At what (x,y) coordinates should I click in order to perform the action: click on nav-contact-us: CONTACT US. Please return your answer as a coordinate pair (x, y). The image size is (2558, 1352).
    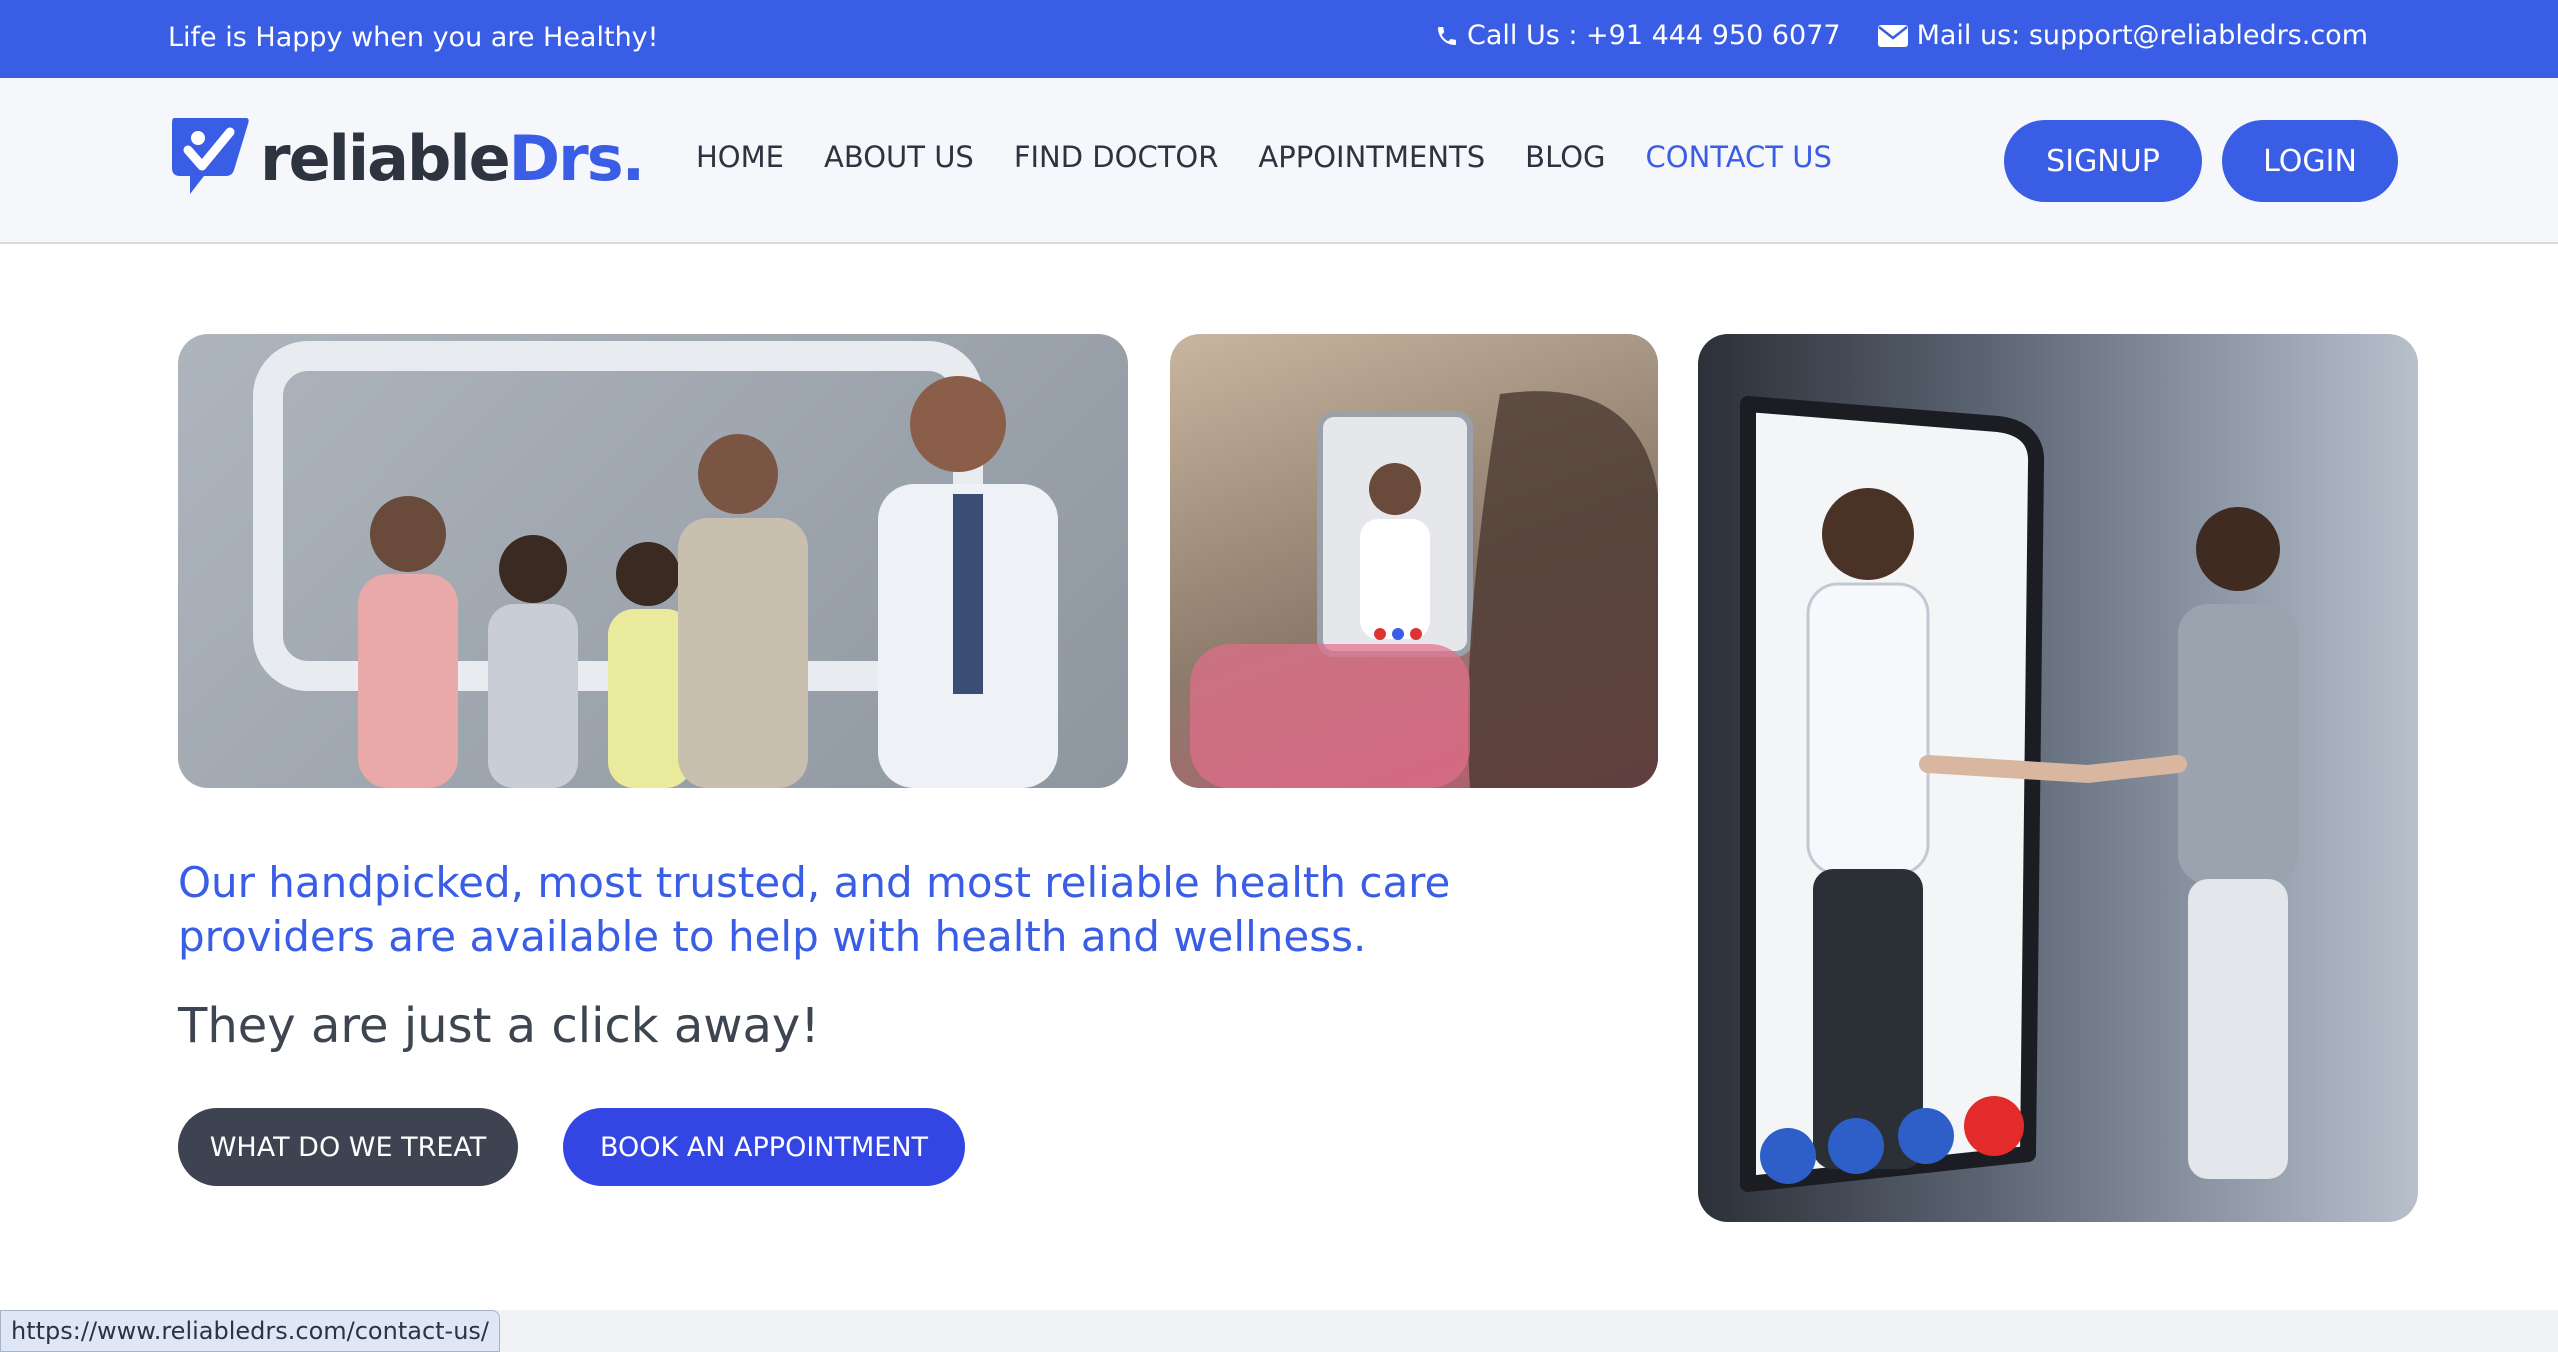
    Looking at the image, I should click on (1739, 157).